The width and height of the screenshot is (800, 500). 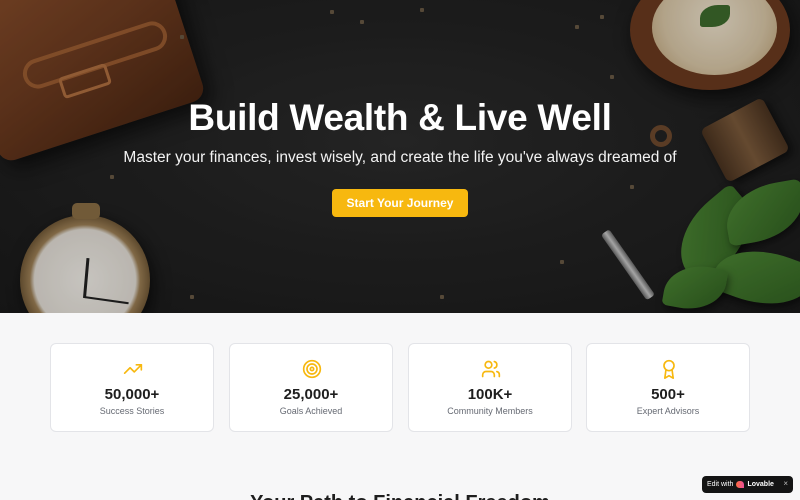 What do you see at coordinates (400, 203) in the screenshot?
I see `start-journey-button: Start Your Journey` at bounding box center [400, 203].